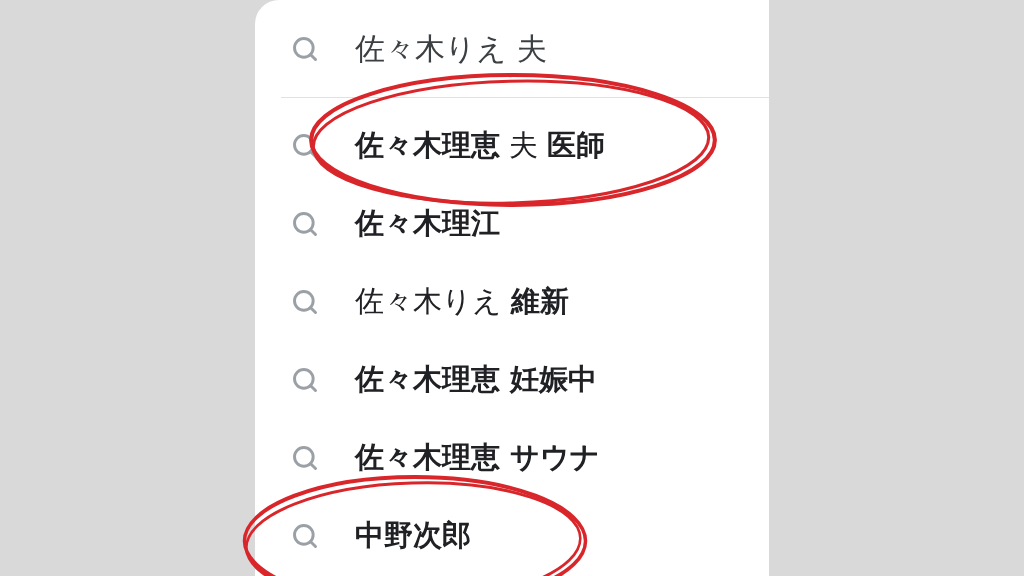 This screenshot has height=576, width=1024. I want to click on suggestion-item: 佐々木理江, so click(427, 224).